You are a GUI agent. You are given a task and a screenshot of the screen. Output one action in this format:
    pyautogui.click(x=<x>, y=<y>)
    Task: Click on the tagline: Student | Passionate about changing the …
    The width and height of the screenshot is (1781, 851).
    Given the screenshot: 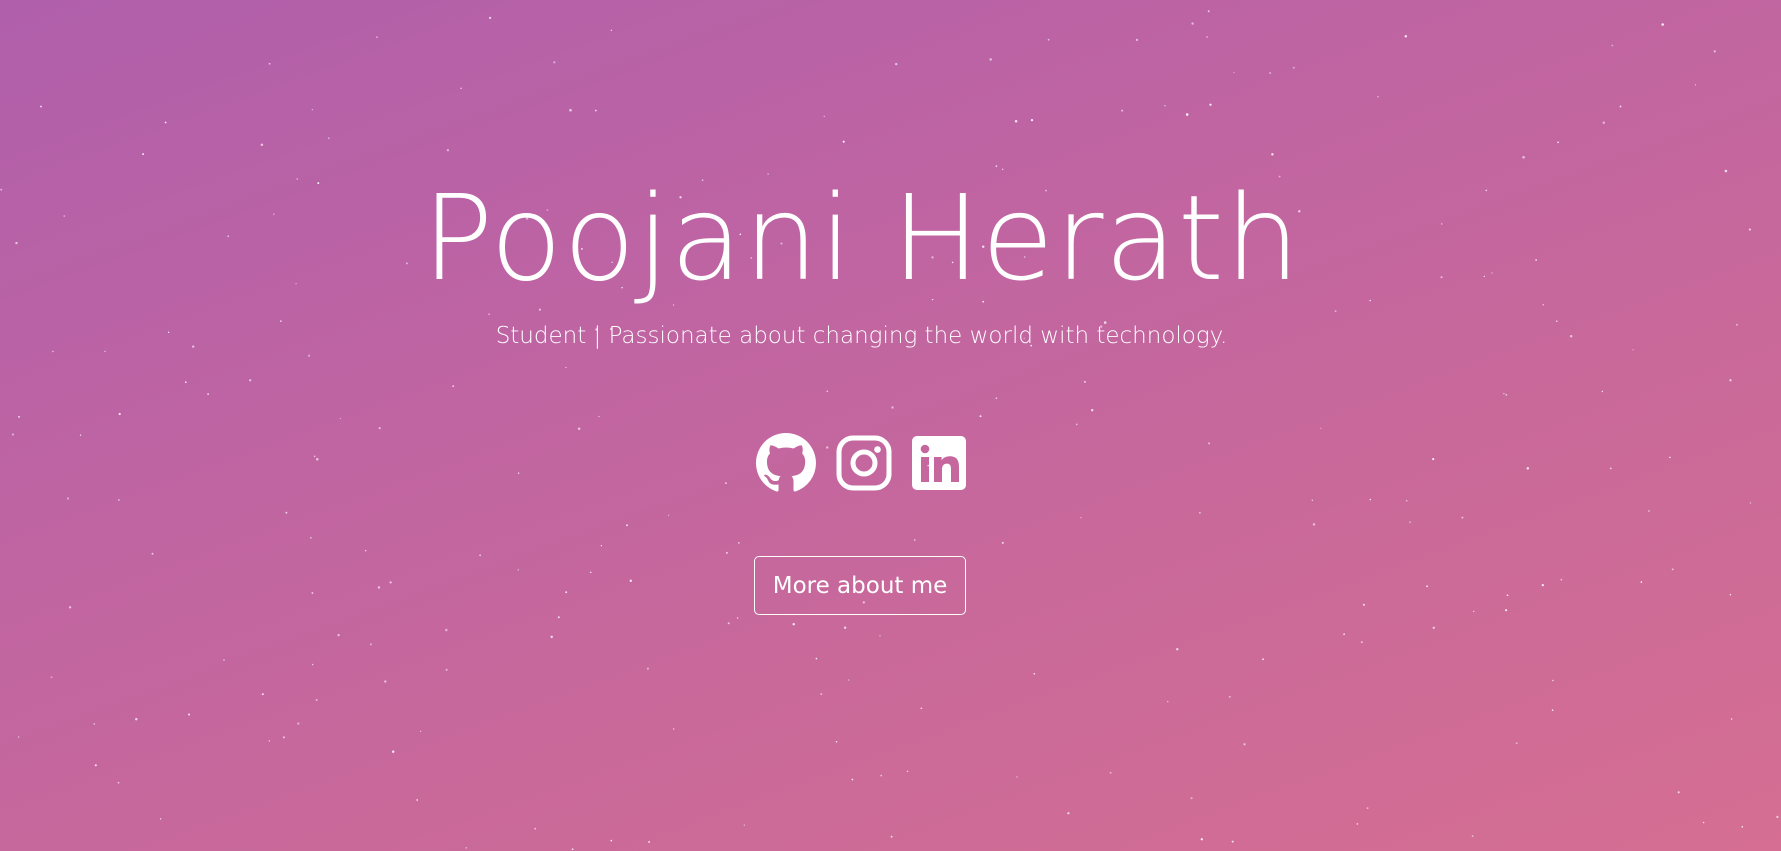 What is the action you would take?
    pyautogui.click(x=861, y=336)
    